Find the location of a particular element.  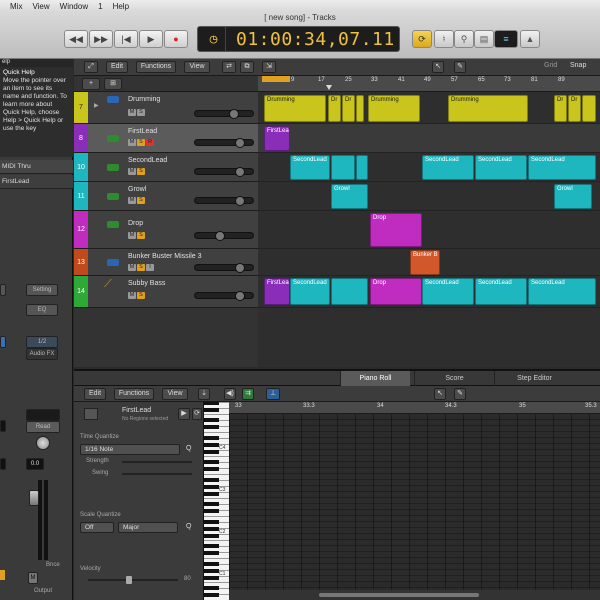

track-row: 8 FirstLead MSR is located at coordinates (166, 138).